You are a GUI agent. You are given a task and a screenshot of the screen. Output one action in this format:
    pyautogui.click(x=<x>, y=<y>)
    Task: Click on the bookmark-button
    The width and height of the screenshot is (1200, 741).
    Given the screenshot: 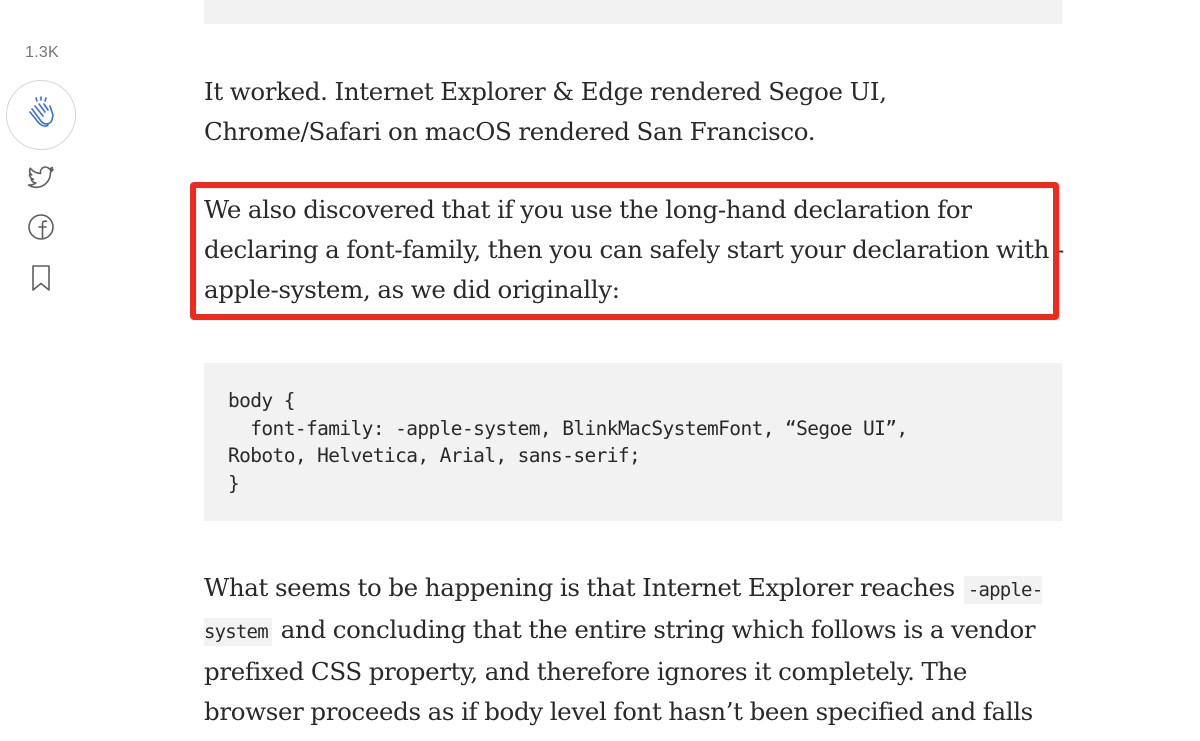 What is the action you would take?
    pyautogui.click(x=41, y=280)
    